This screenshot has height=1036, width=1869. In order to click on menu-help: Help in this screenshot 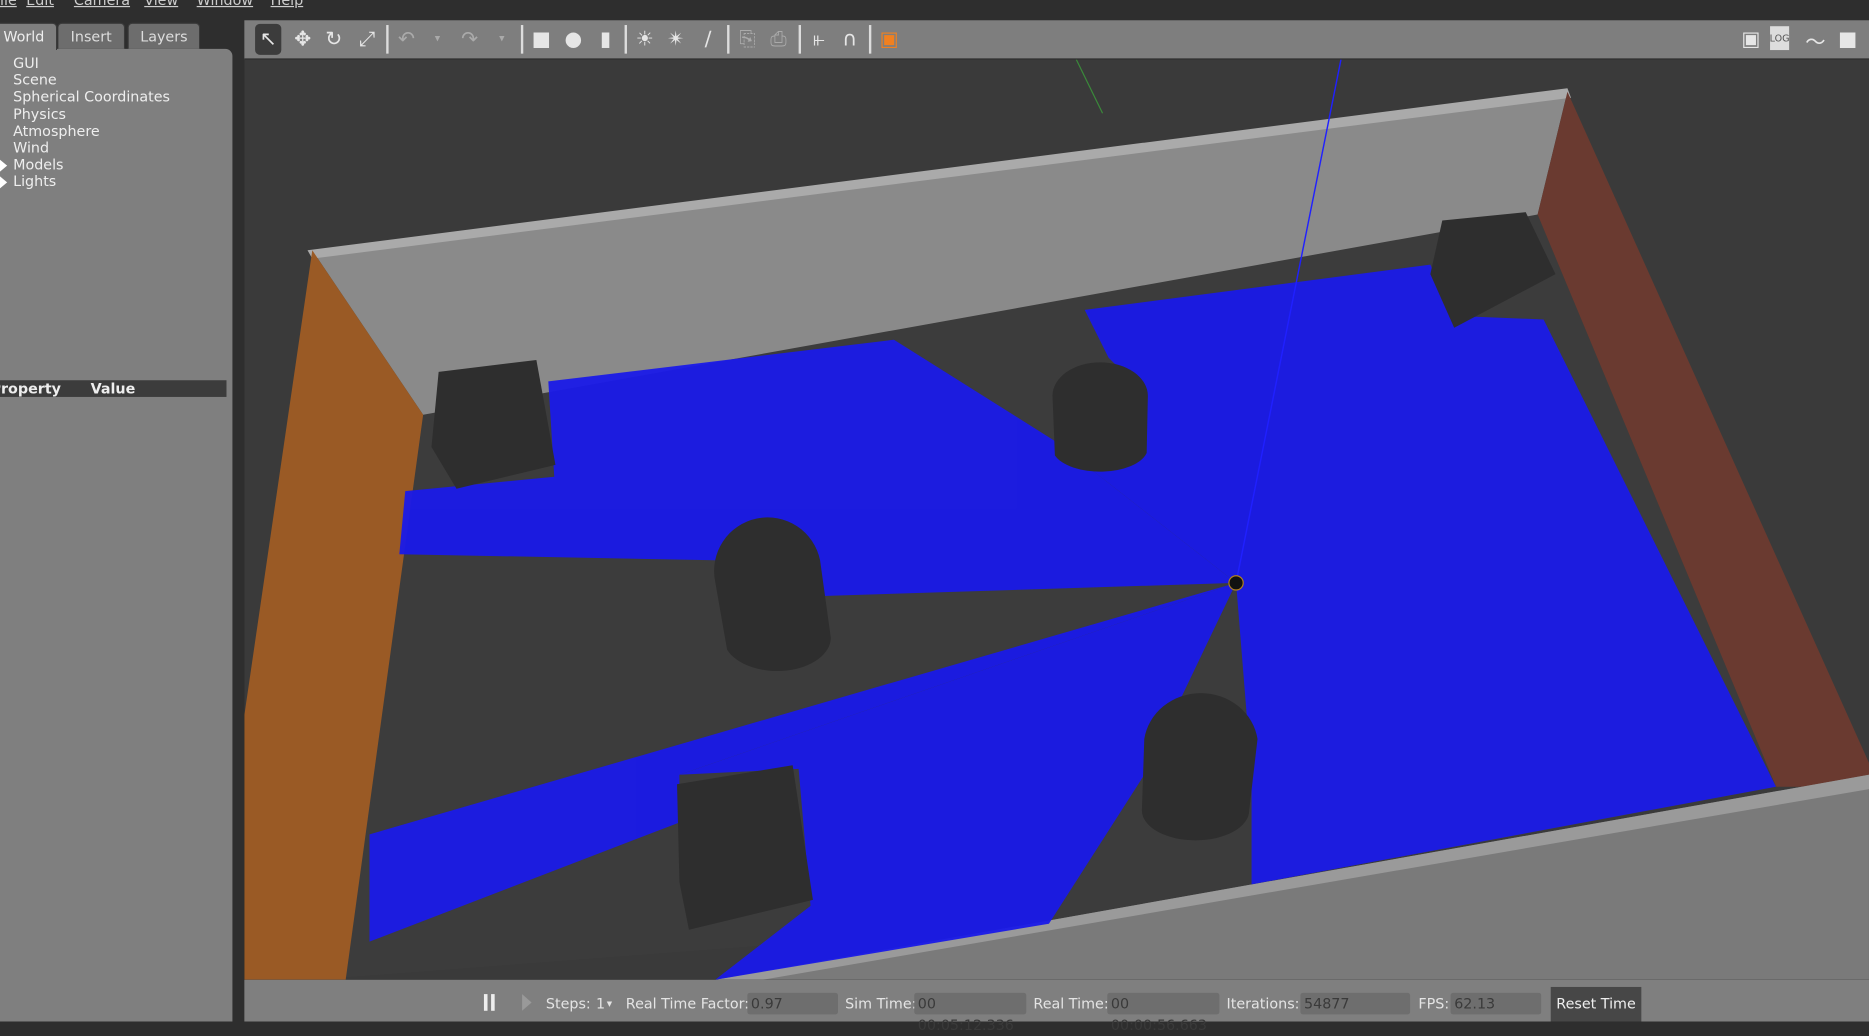, I will do `click(287, 4)`.